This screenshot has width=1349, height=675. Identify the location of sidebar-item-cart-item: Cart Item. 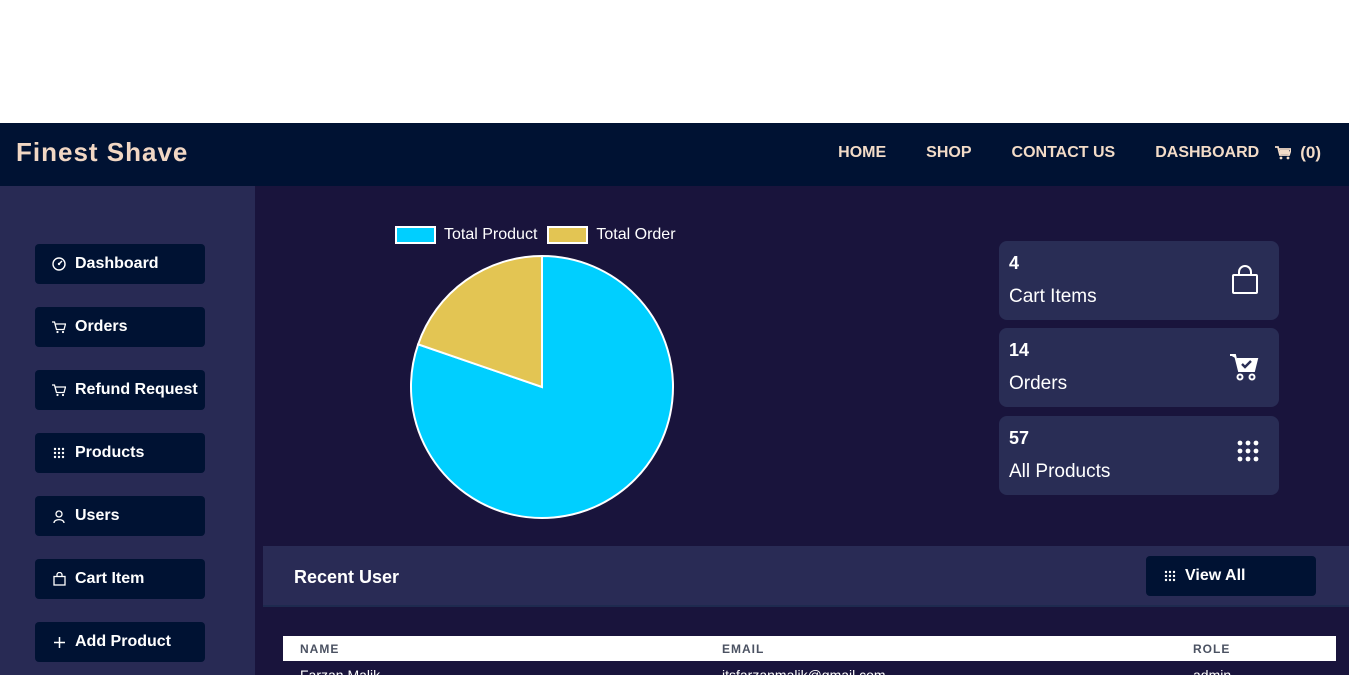
(120, 579).